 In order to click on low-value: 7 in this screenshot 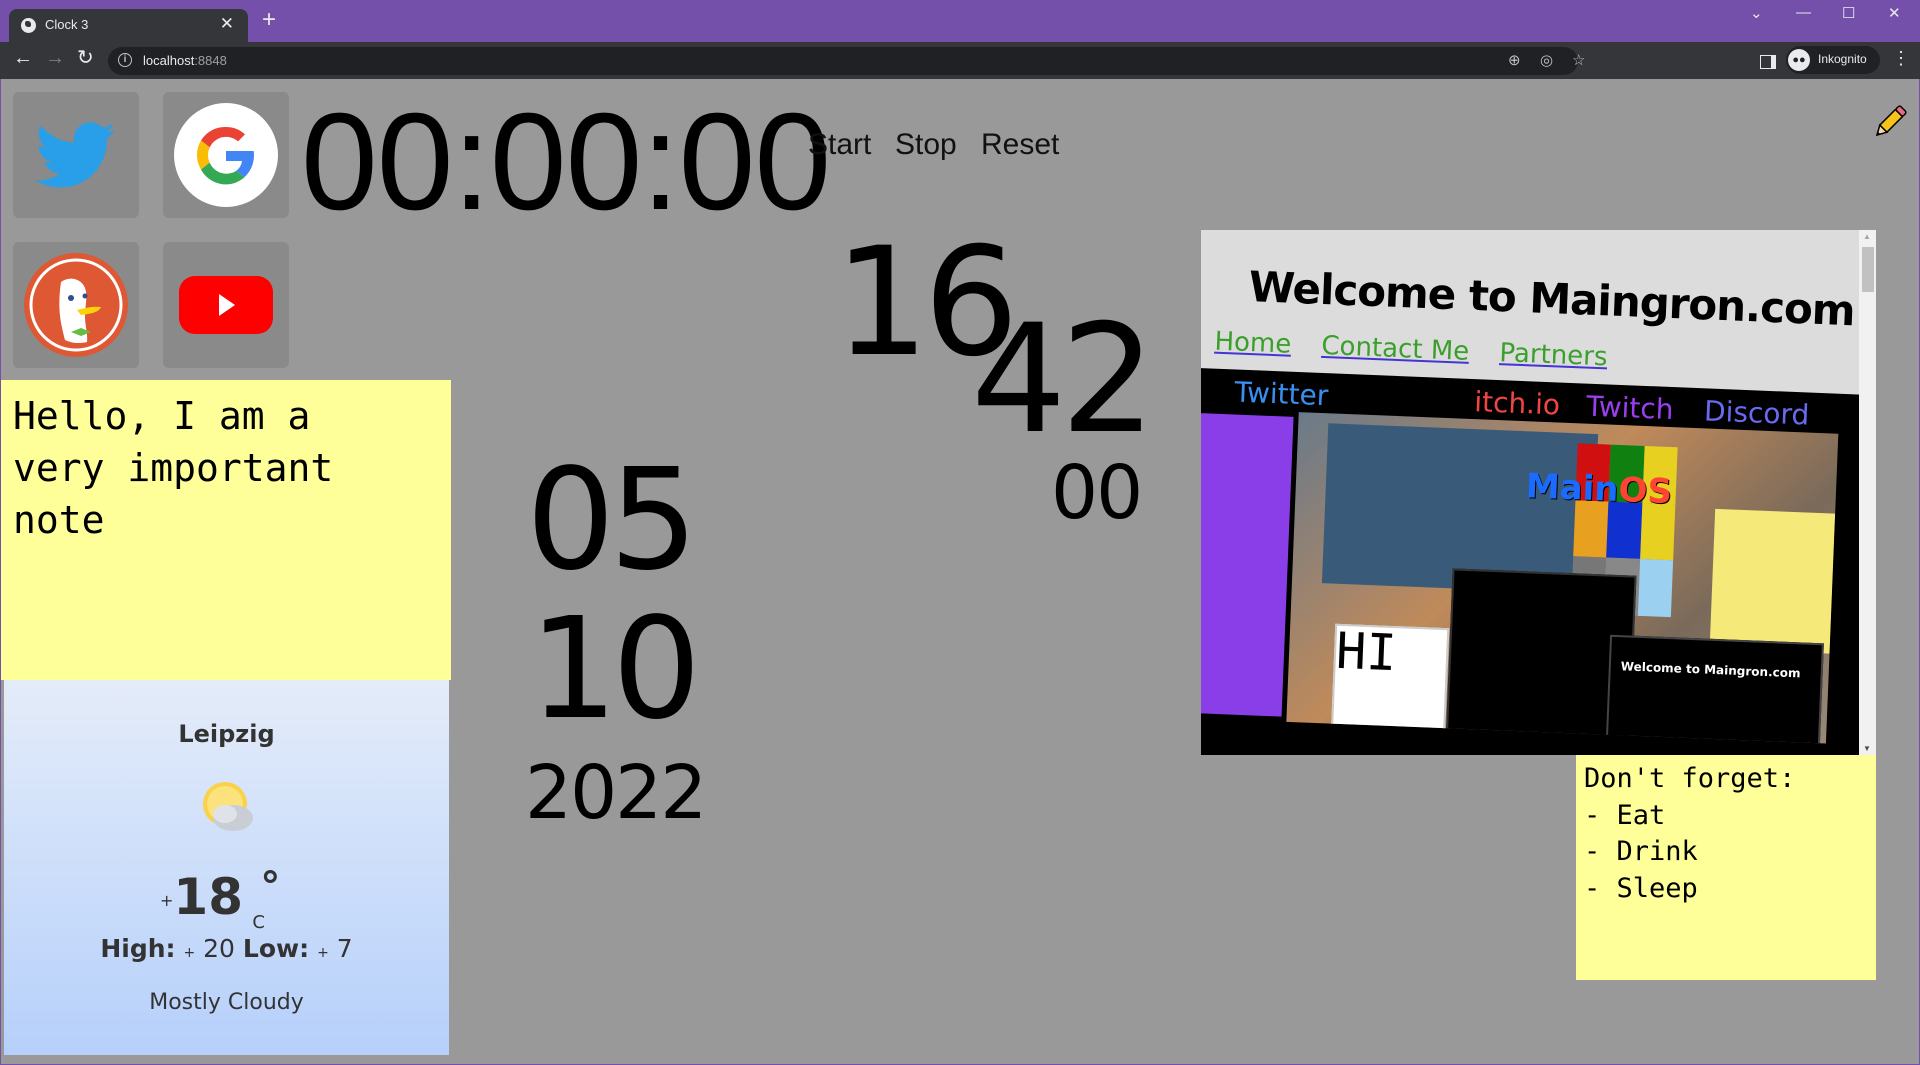, I will do `click(344, 948)`.